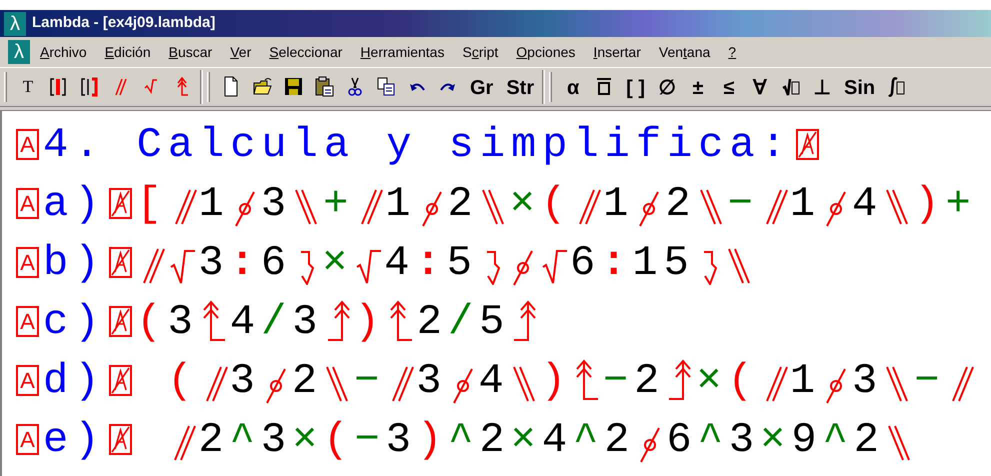  What do you see at coordinates (791, 87) in the screenshot?
I see `root-icon` at bounding box center [791, 87].